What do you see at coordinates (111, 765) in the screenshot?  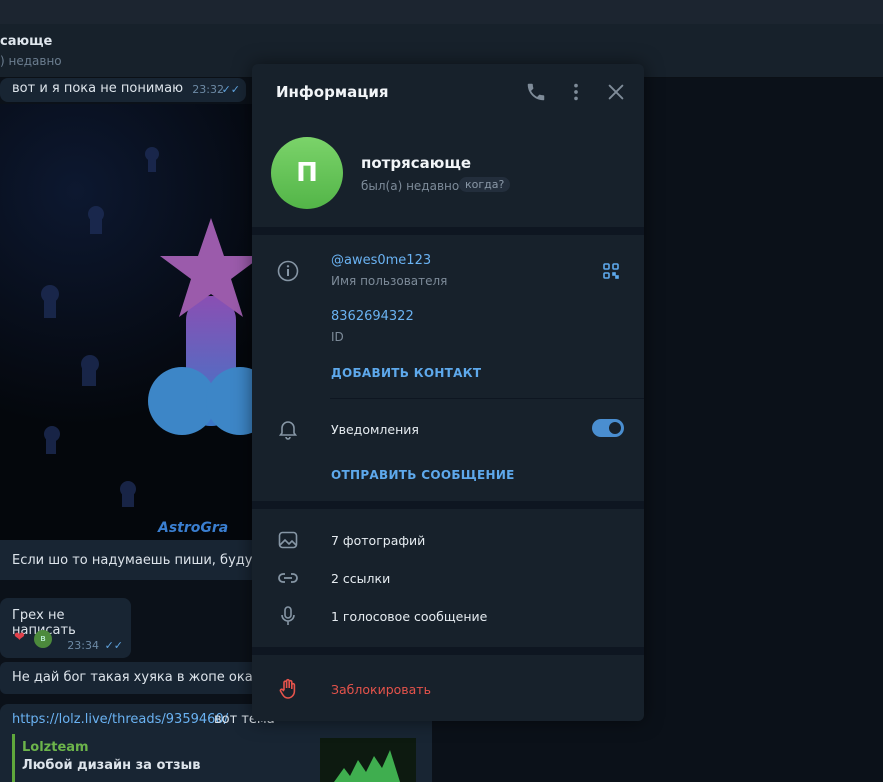 I see `preview-title: Любой дизайн за отзыв` at bounding box center [111, 765].